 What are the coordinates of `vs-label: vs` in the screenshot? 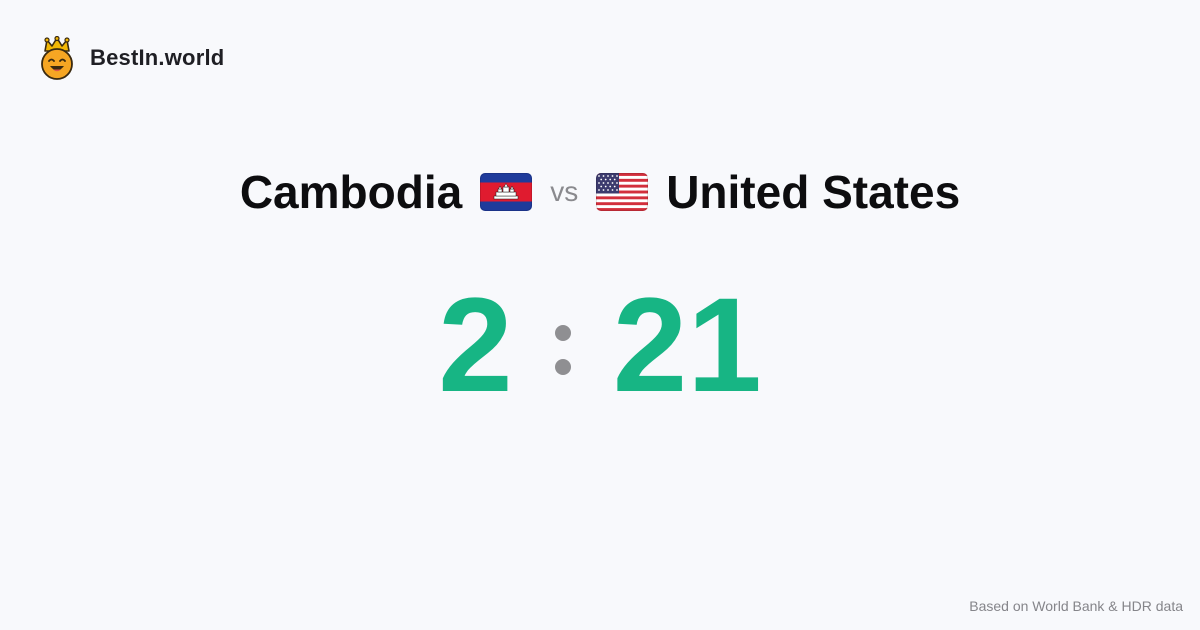 It's located at (564, 191).